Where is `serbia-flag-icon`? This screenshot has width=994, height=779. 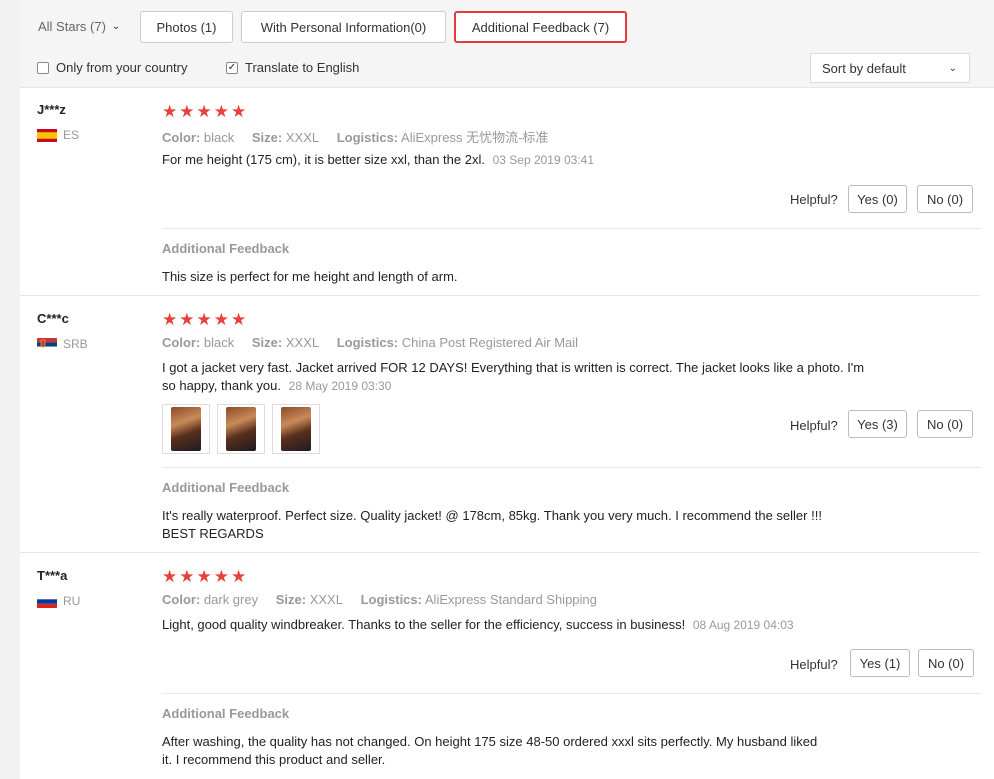 serbia-flag-icon is located at coordinates (47, 344).